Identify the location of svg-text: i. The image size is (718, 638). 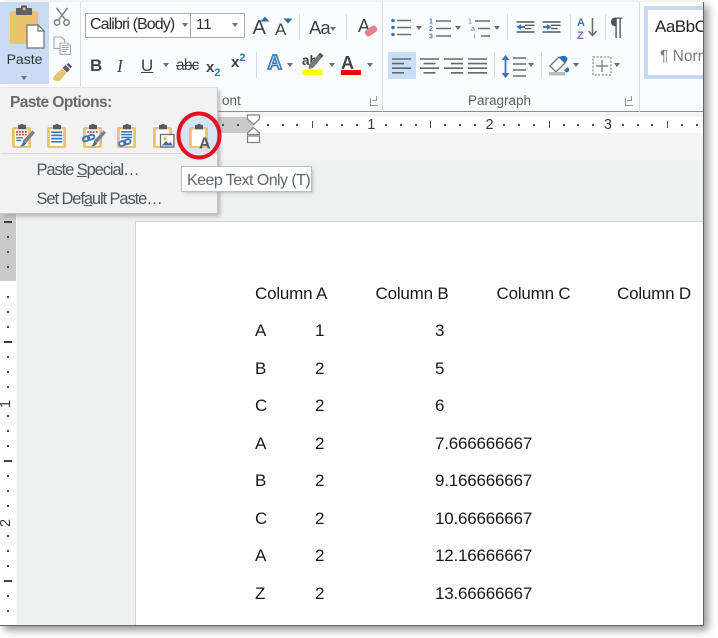
(475, 37).